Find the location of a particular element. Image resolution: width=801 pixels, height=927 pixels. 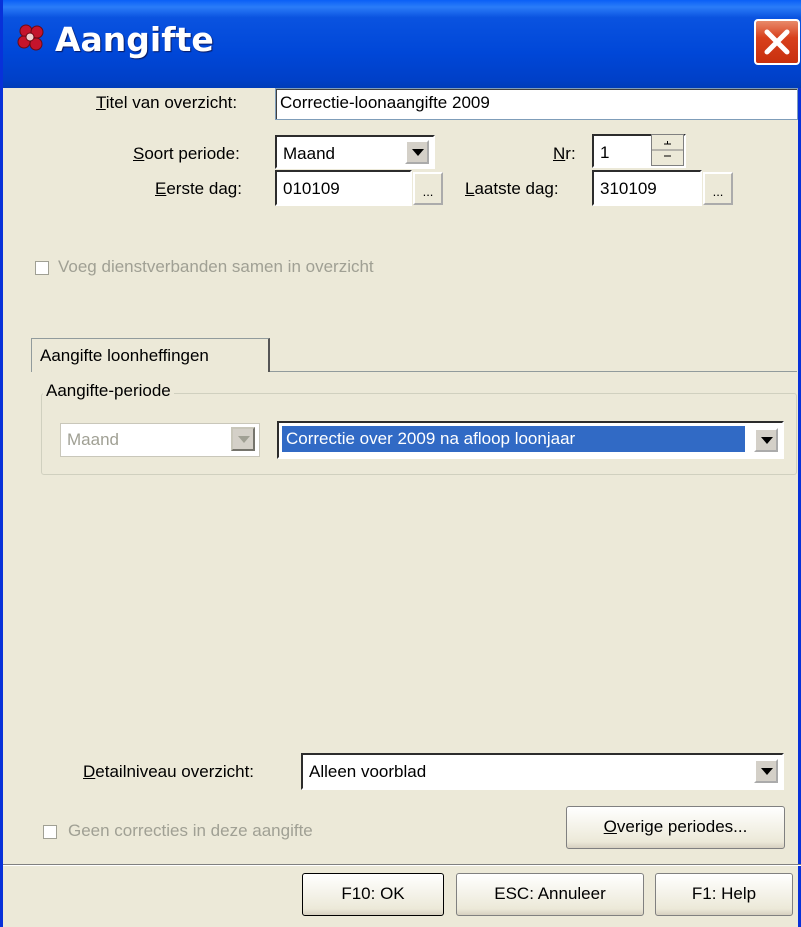

cancel-button: ESC: Annuleer is located at coordinates (550, 894).